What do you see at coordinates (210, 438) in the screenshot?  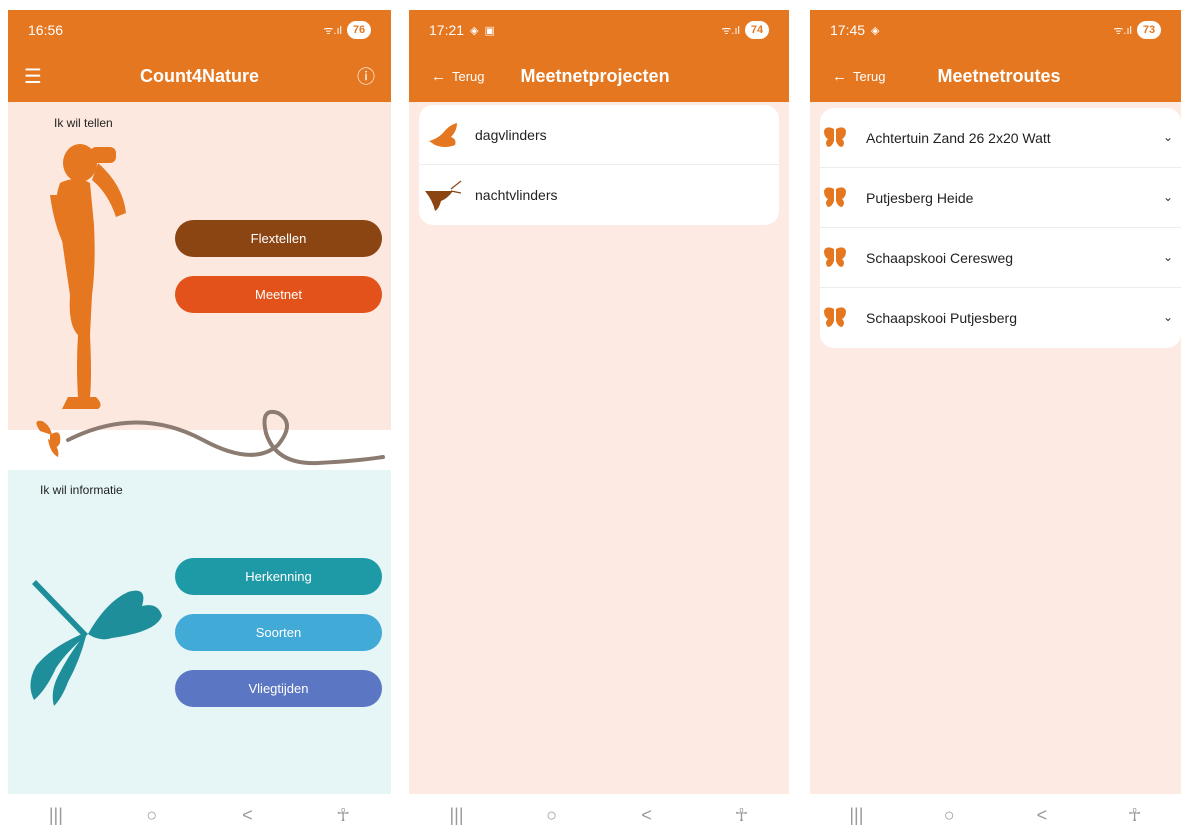 I see `butterfly-flight-path-illustration` at bounding box center [210, 438].